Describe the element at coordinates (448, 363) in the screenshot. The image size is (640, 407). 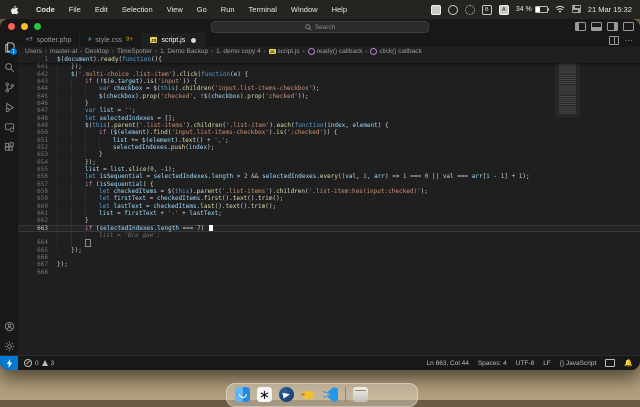
I see `status-ln-663-col-44: Ln 663, Col 44` at that location.